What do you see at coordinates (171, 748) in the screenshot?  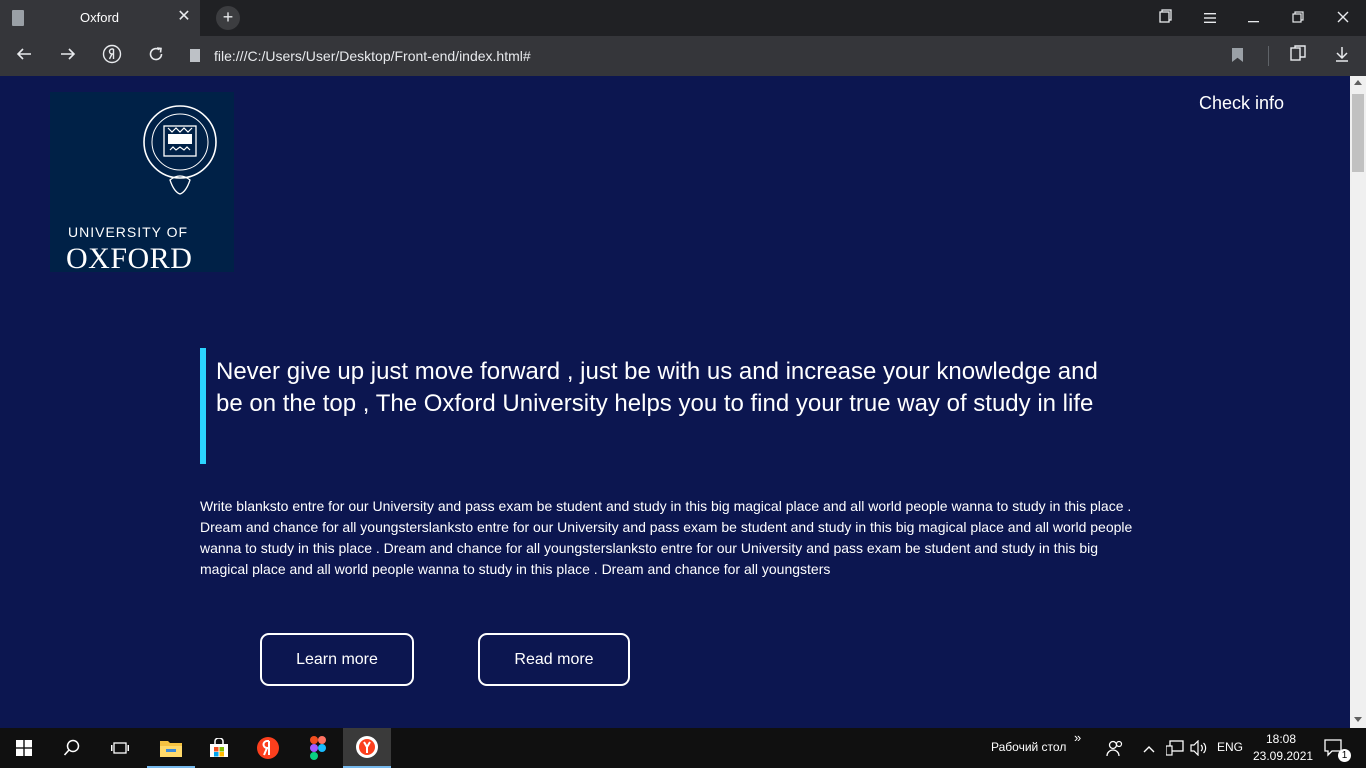 I see `file-explorer-icon` at bounding box center [171, 748].